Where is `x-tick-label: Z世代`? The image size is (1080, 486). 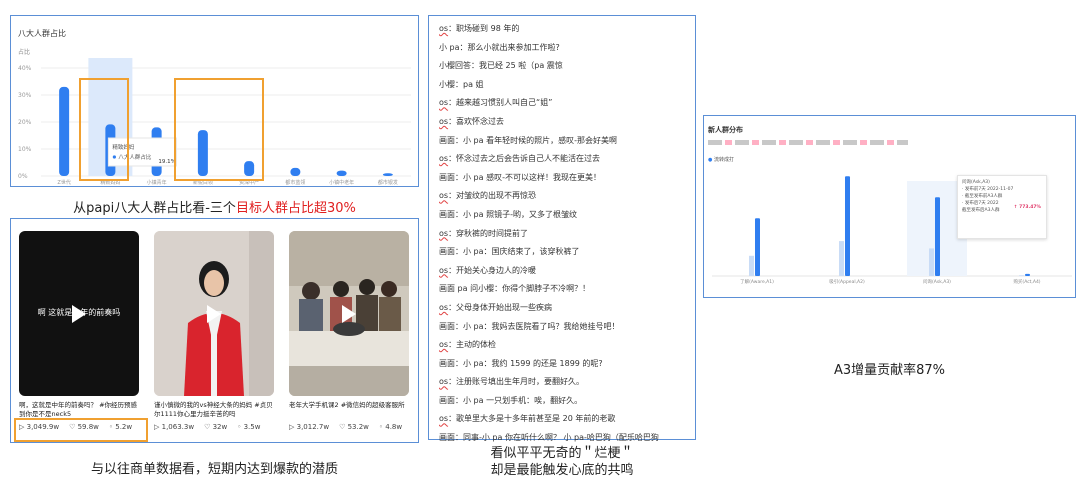 x-tick-label: Z世代 is located at coordinates (63, 182).